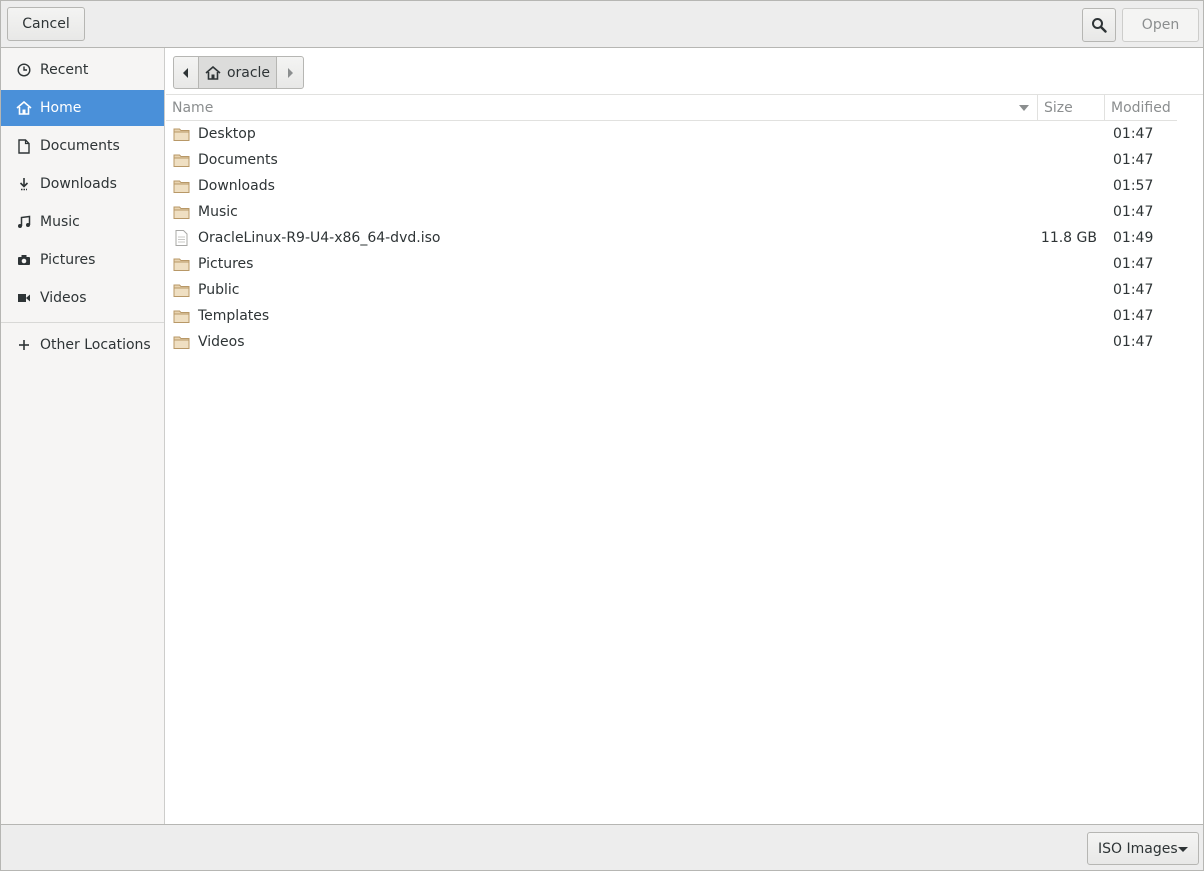  What do you see at coordinates (671, 342) in the screenshot?
I see `file-row: Videos 01:47` at bounding box center [671, 342].